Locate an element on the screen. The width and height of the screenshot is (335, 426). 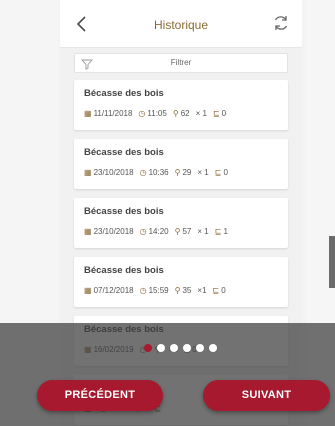
entry-location: 62 is located at coordinates (185, 113).